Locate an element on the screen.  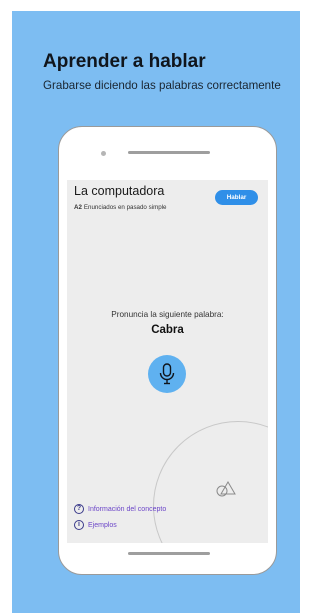
concept-info-link: ? Información del concepto is located at coordinates (120, 509).